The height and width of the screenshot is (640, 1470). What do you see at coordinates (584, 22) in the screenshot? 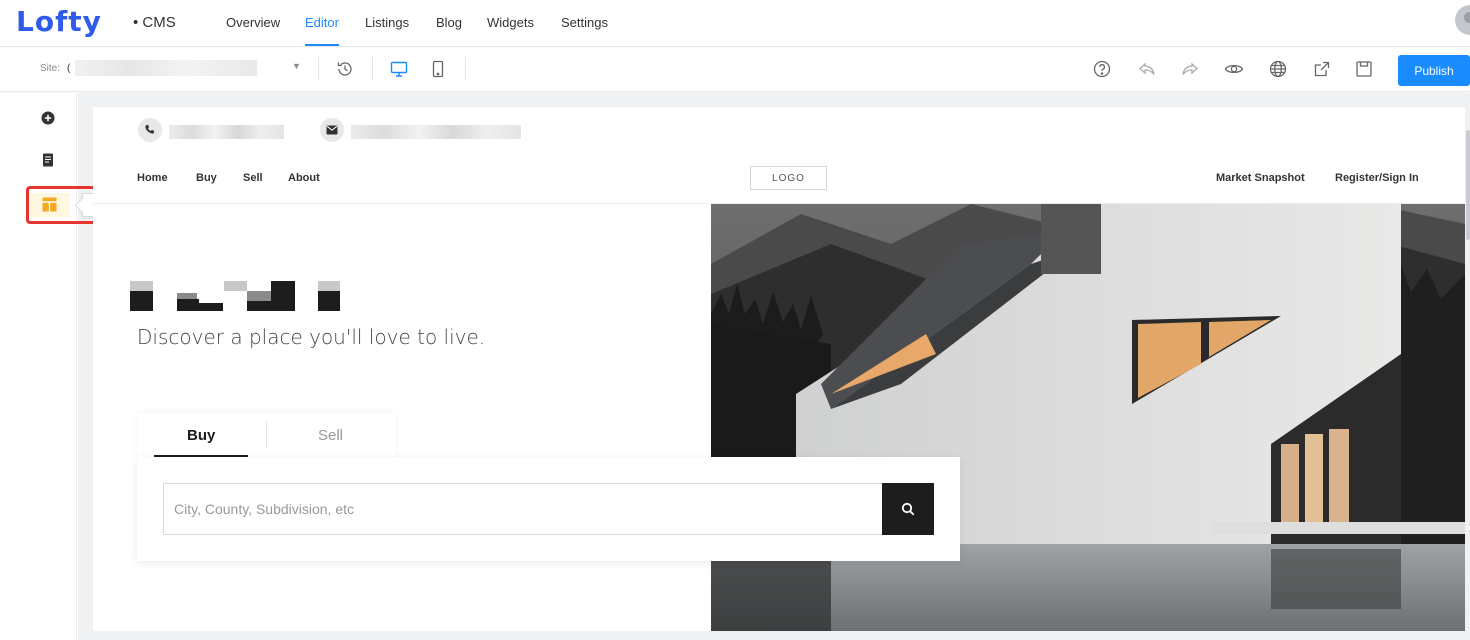
I see `tab-settings: Settings` at bounding box center [584, 22].